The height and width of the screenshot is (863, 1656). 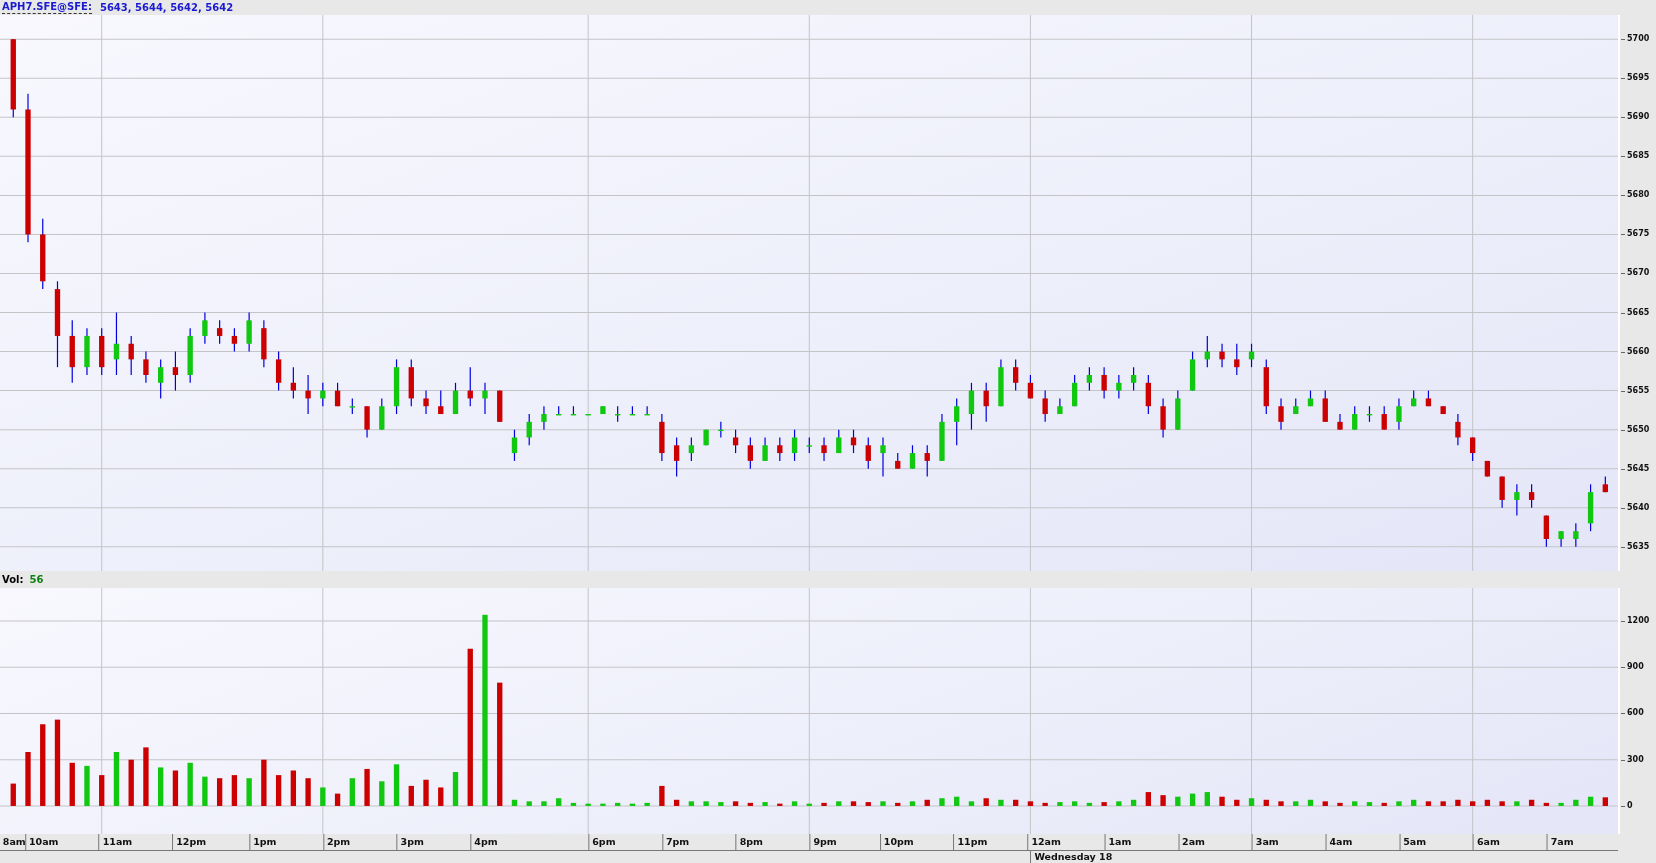 I want to click on axis-label: 5645, so click(x=1635, y=468).